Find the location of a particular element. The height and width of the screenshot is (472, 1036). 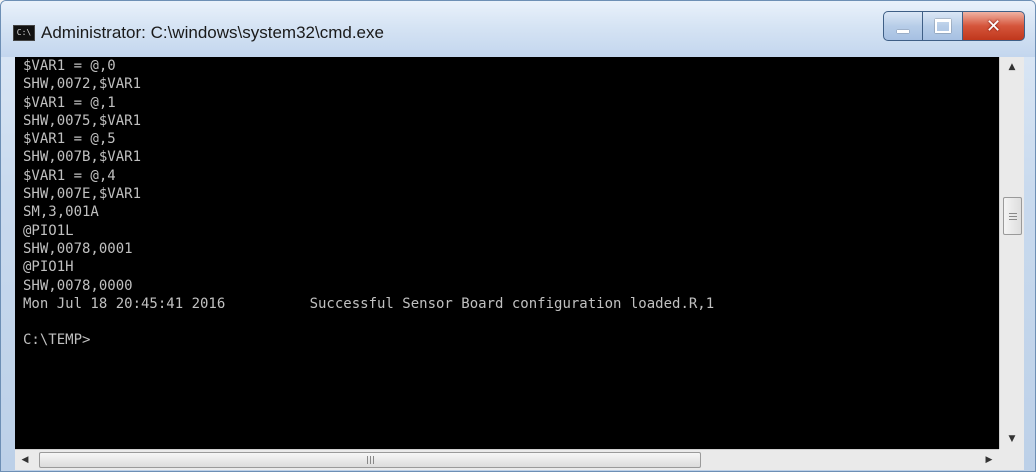

vertical-scroll-thumb is located at coordinates (1012, 216).